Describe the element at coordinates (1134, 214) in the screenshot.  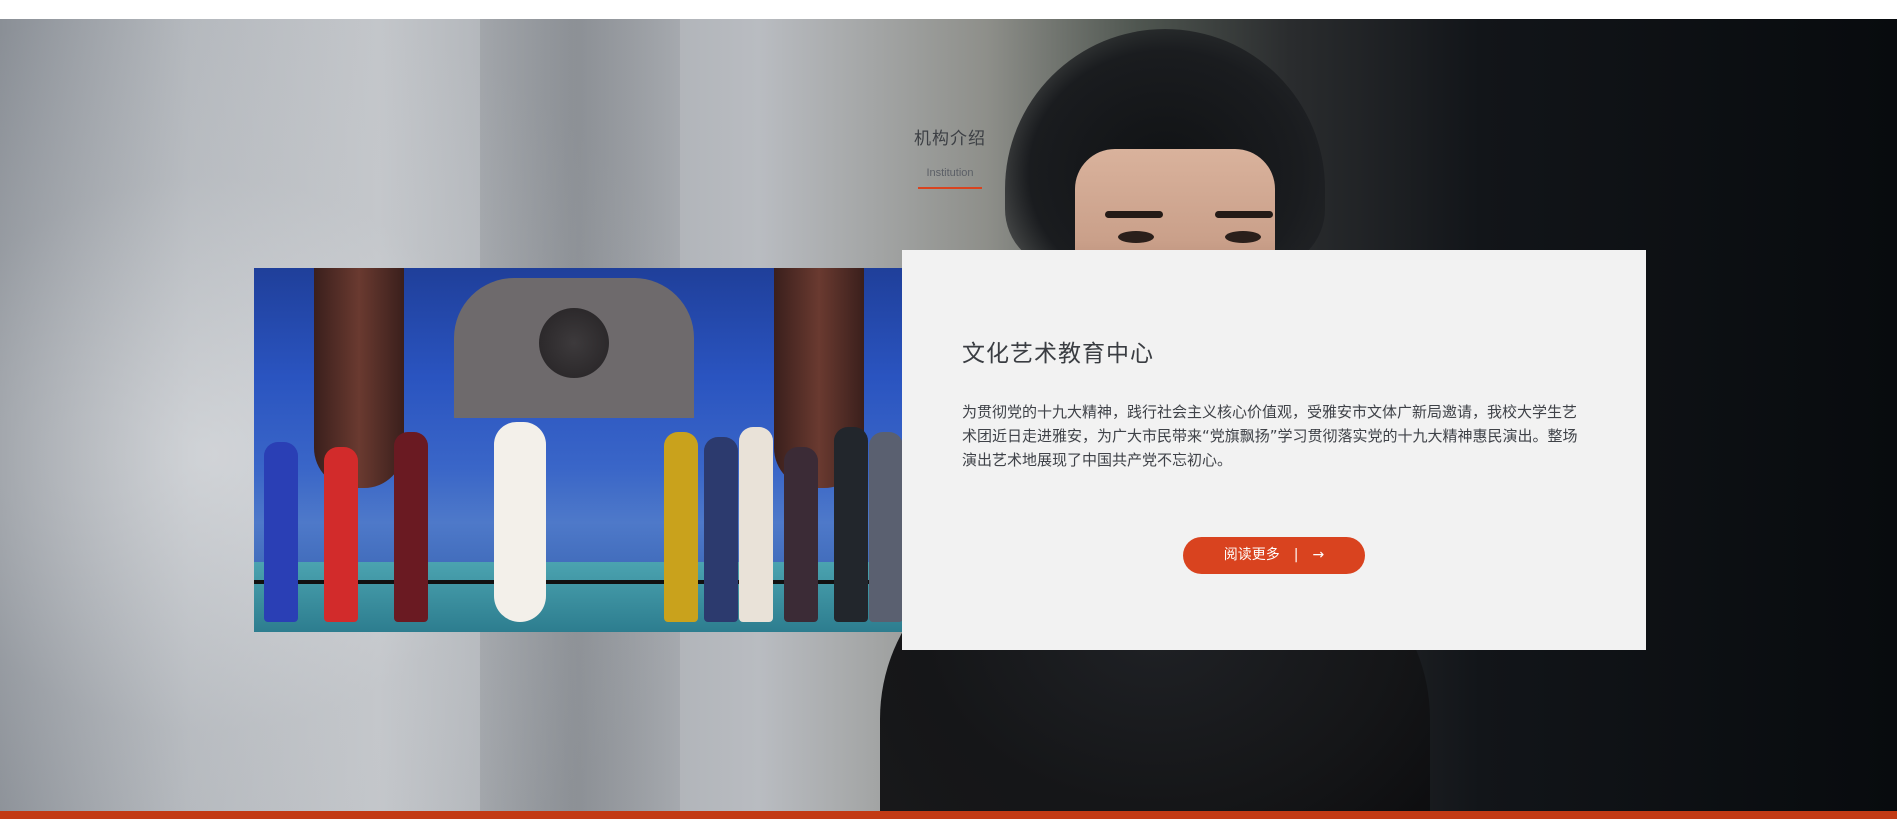
I see `portrait-brow-left` at that location.